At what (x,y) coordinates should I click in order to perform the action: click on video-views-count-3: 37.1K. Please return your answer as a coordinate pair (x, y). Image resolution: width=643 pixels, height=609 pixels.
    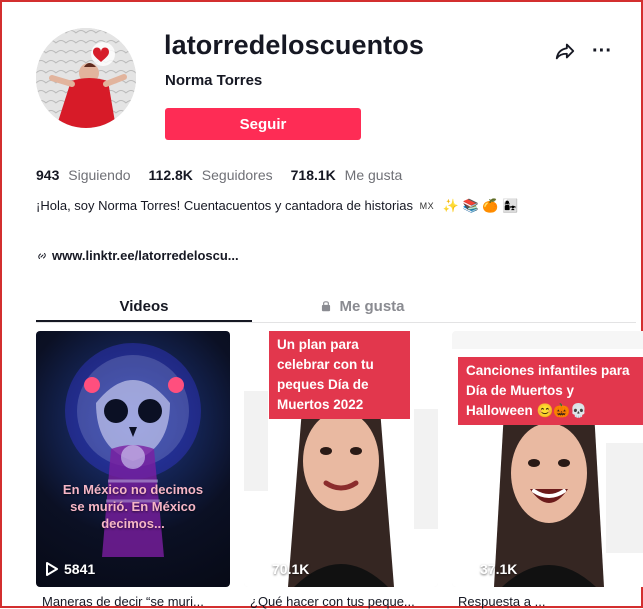
    Looking at the image, I should click on (499, 569).